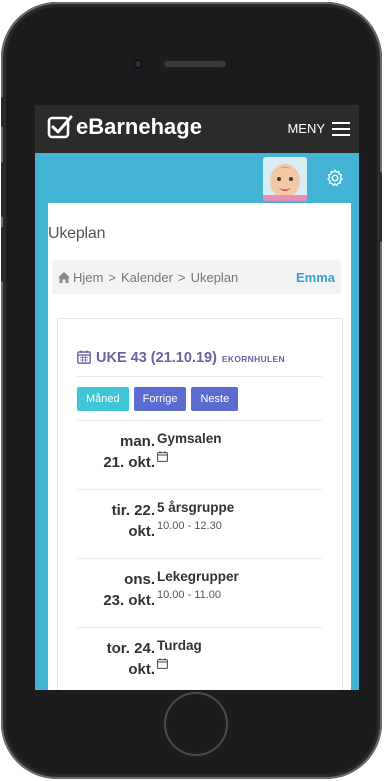  Describe the element at coordinates (199, 376) in the screenshot. I see `divider` at that location.